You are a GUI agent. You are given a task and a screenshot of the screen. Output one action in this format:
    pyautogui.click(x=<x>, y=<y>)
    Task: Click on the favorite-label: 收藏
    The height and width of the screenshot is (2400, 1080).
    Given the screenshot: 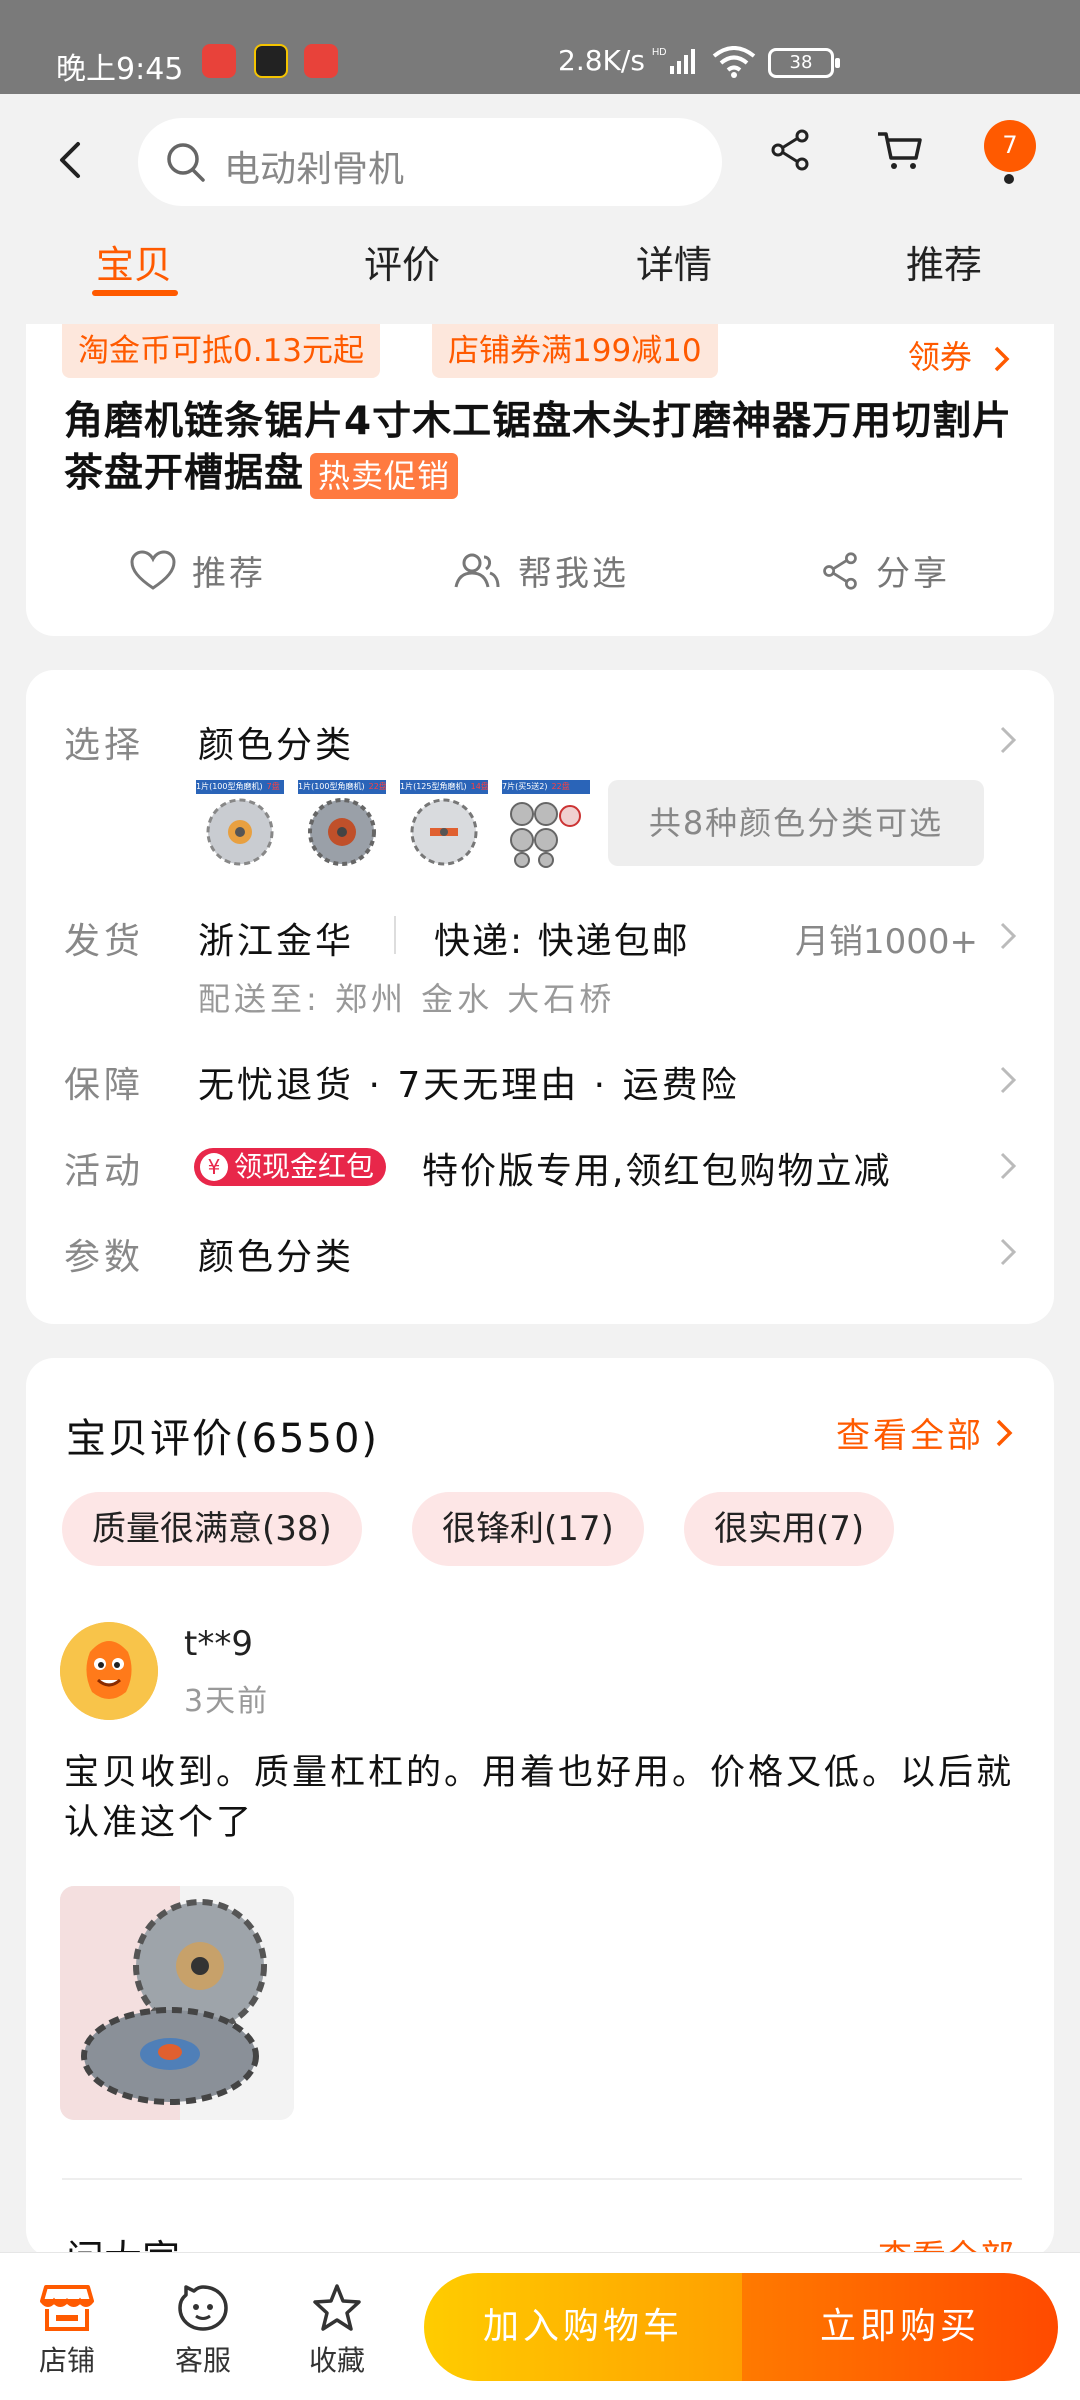 What is the action you would take?
    pyautogui.click(x=336, y=2360)
    